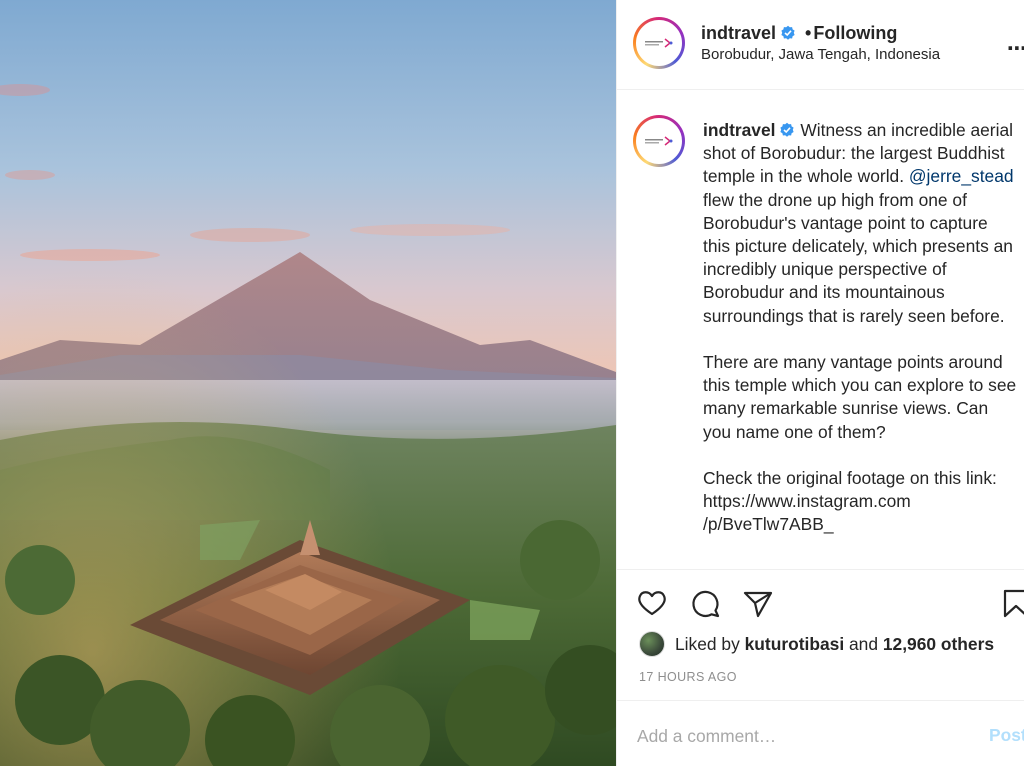  Describe the element at coordinates (768, 524) in the screenshot. I see `footage-link-2: /p/BveTlw7ABB_` at that location.